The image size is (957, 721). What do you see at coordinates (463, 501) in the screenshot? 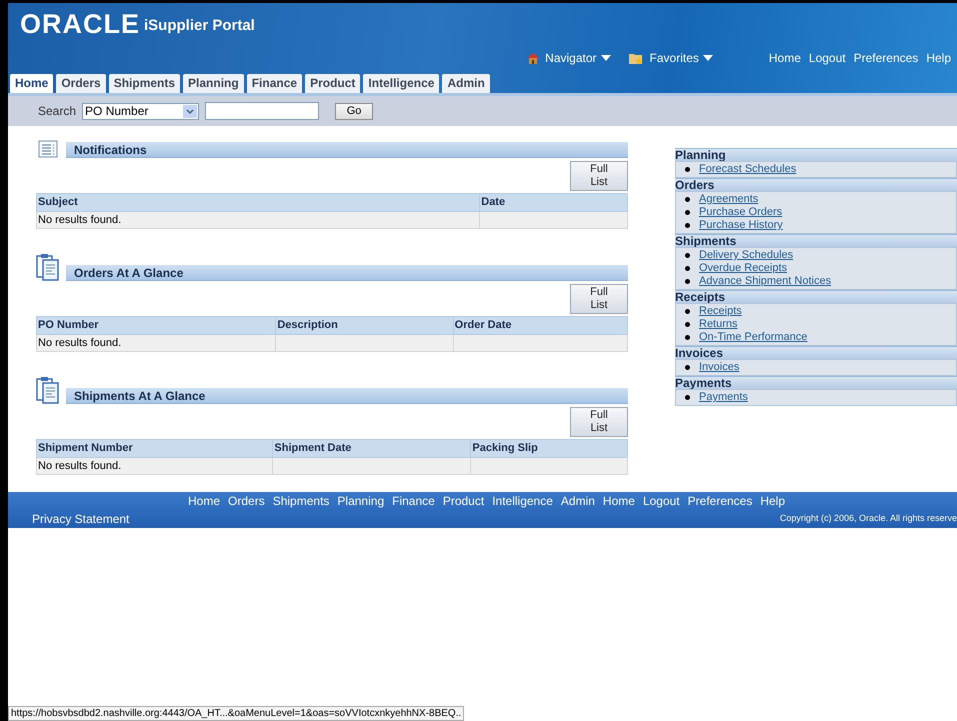
I see `footer-link: Product` at bounding box center [463, 501].